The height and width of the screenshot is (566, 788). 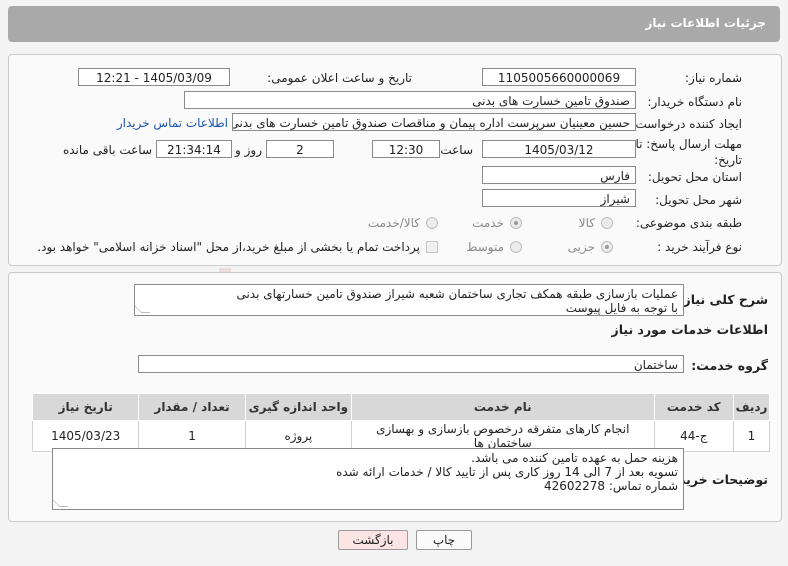 I want to click on deadline-label: مهلت ارسال پاسخ: تا, so click(x=688, y=144).